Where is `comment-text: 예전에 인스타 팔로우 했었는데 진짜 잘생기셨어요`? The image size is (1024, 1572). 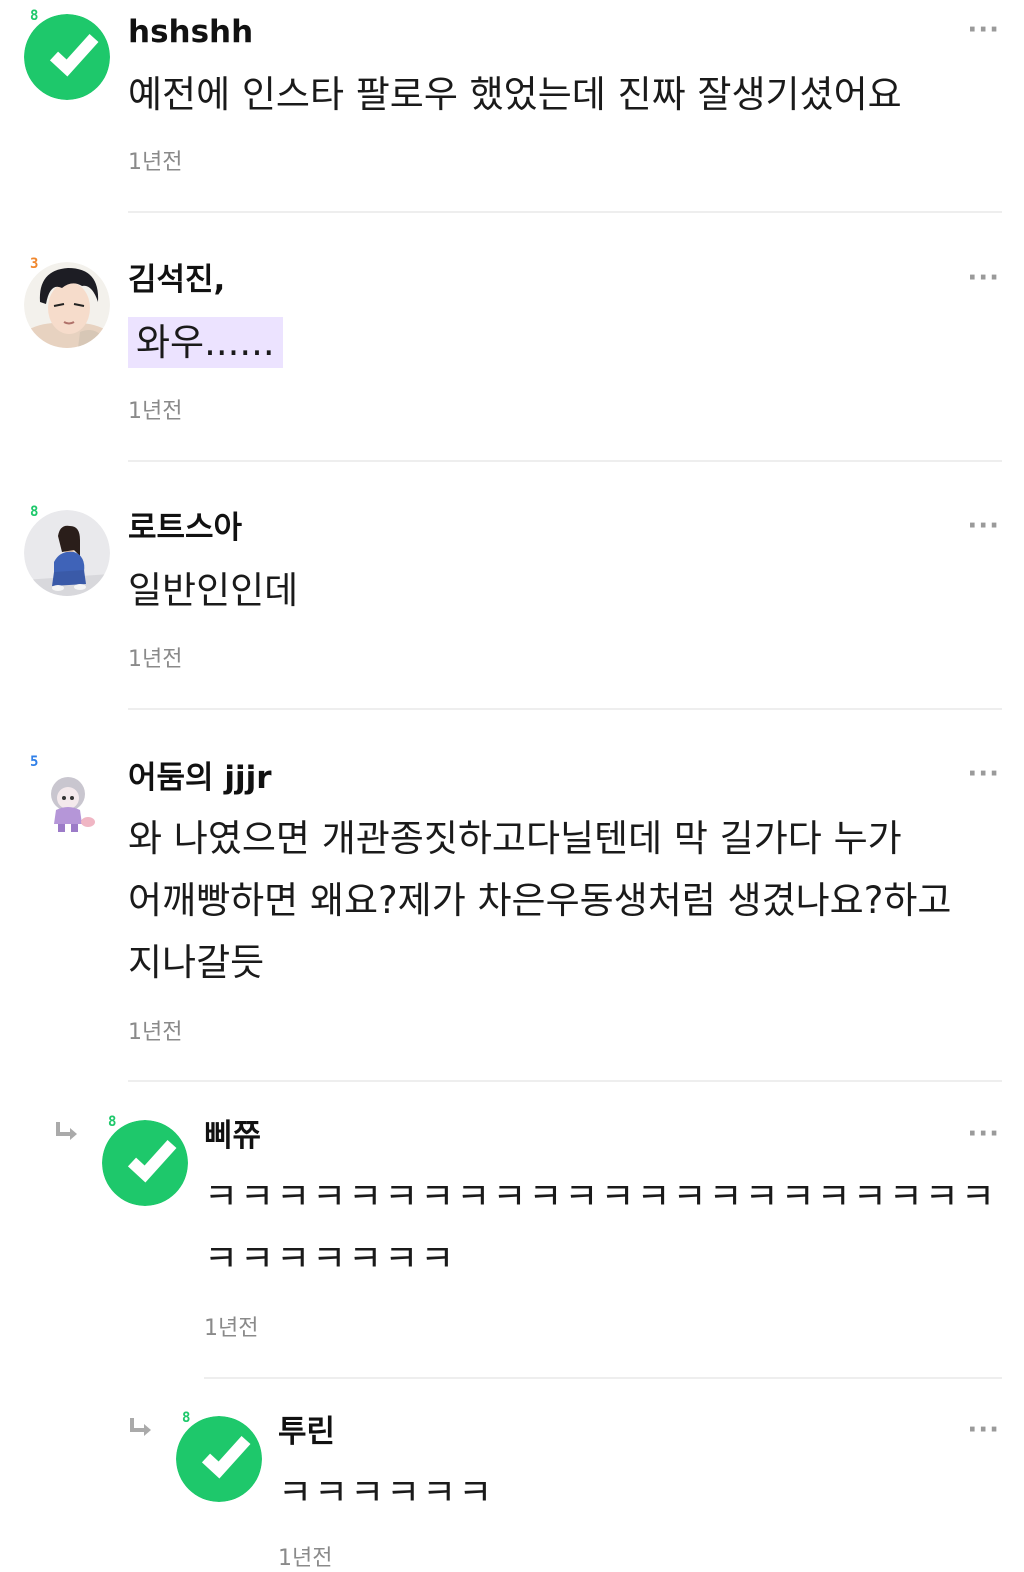
comment-text: 예전에 인스타 팔로우 했었는데 진짜 잘생기셨어요 is located at coordinates (563, 95).